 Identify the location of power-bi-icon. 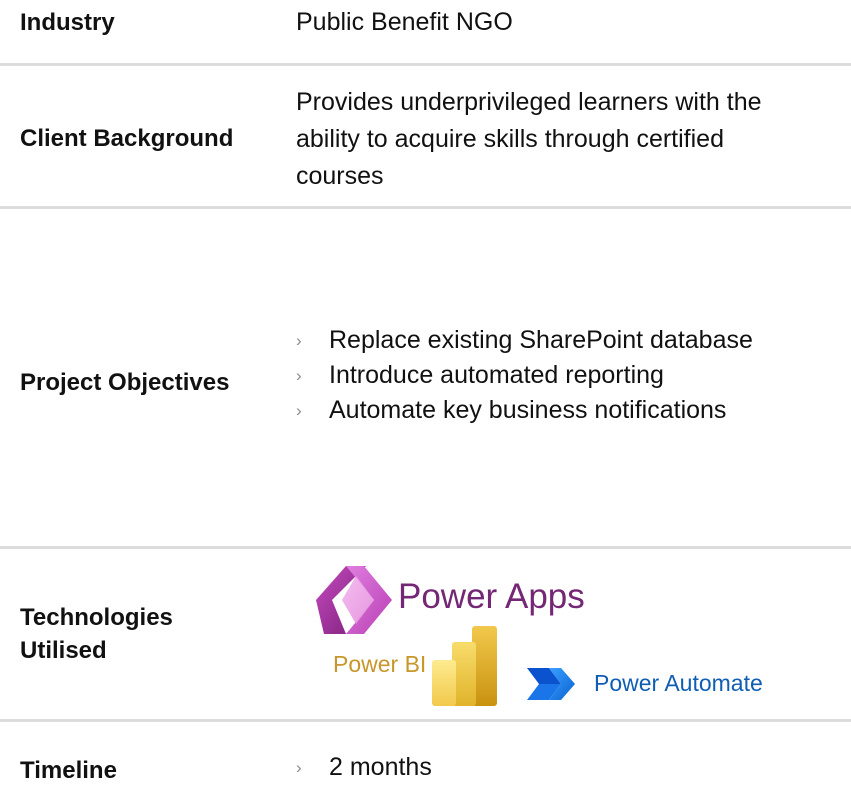
(464, 666).